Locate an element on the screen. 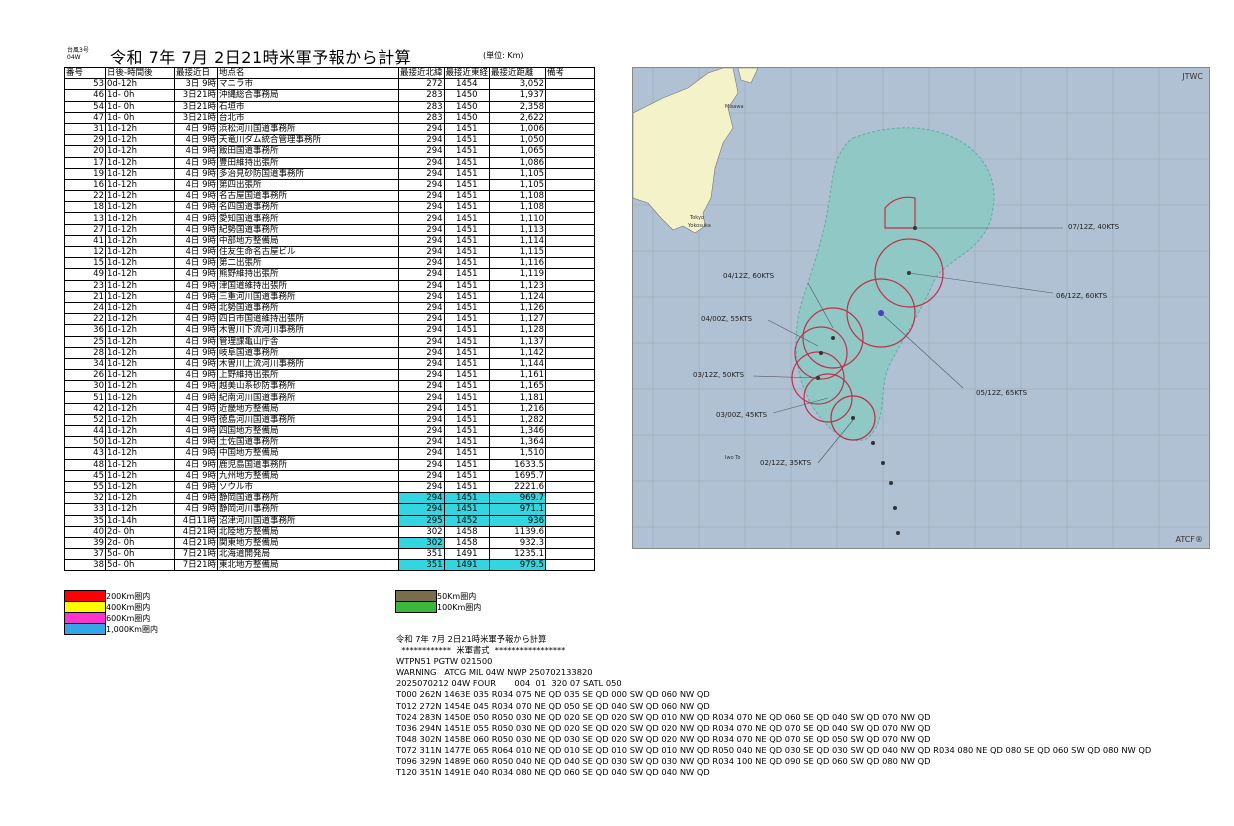 The image size is (1234, 826). table-cell: 1454 is located at coordinates (467, 84).